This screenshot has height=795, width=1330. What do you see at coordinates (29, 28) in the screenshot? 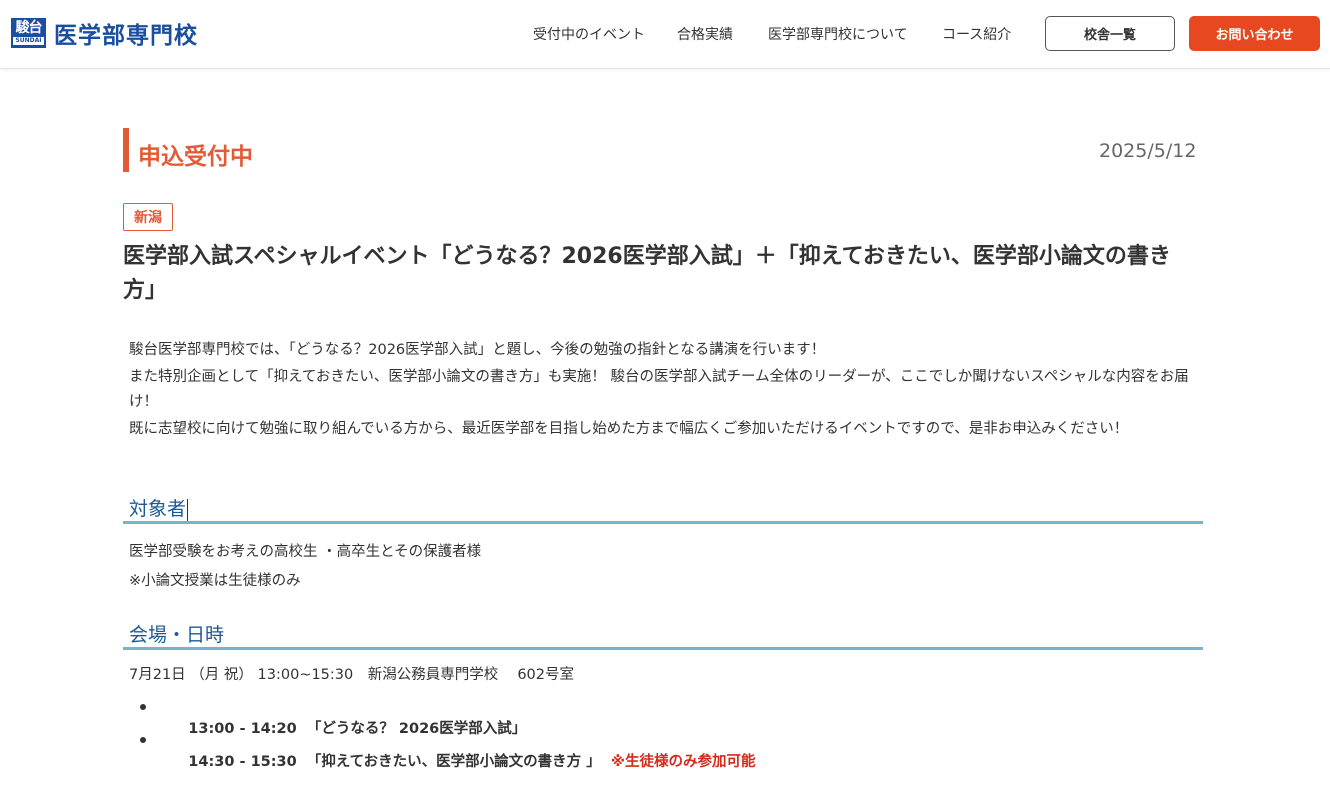
I see `logo-badge-kanji: 駿台` at bounding box center [29, 28].